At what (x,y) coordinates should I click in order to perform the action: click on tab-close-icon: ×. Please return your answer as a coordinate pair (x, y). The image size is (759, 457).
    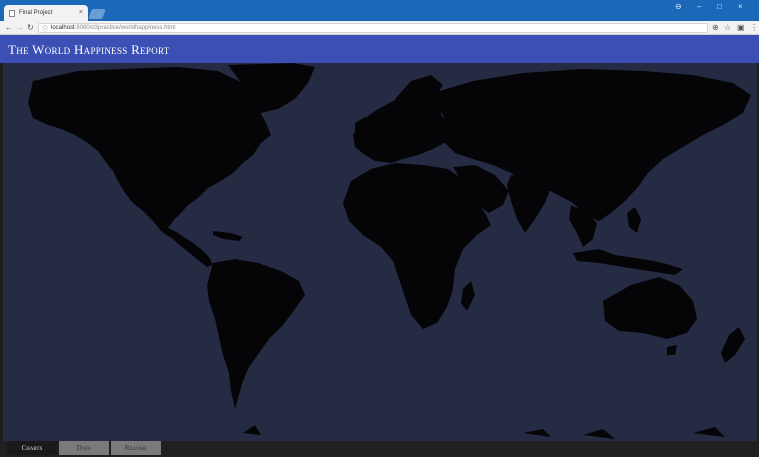
    Looking at the image, I should click on (81, 12).